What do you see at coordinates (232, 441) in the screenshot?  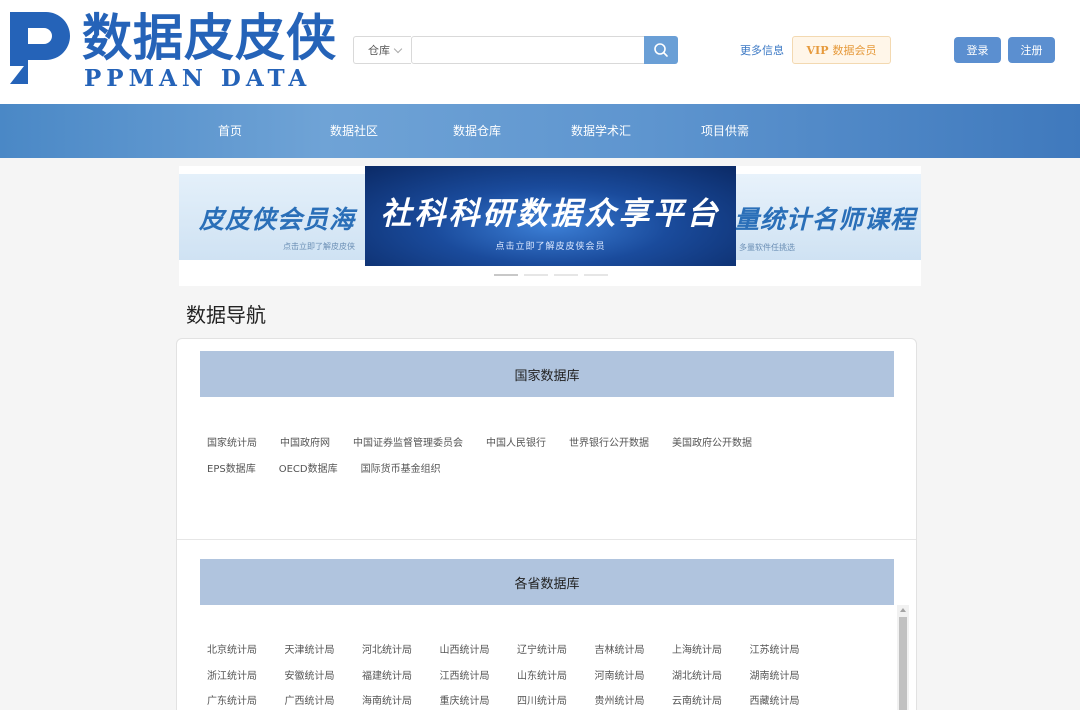 I see `link-national-stats: 国家统计局` at bounding box center [232, 441].